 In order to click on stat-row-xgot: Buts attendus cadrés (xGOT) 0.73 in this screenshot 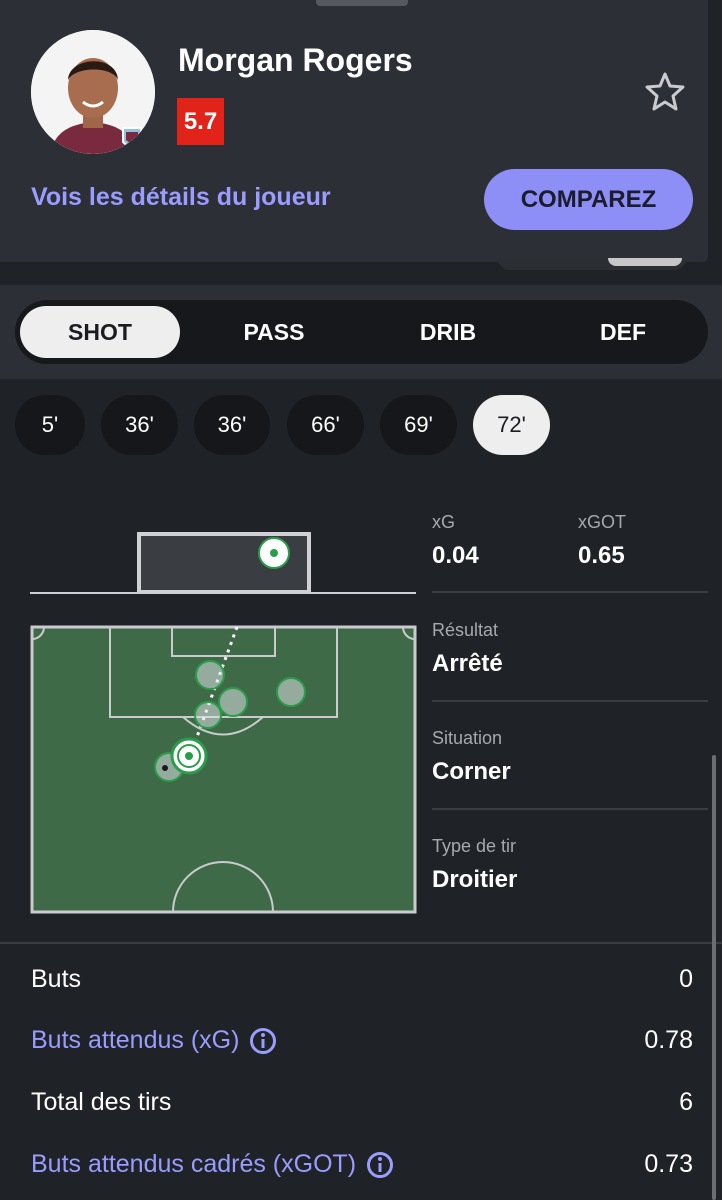, I will do `click(362, 1170)`.